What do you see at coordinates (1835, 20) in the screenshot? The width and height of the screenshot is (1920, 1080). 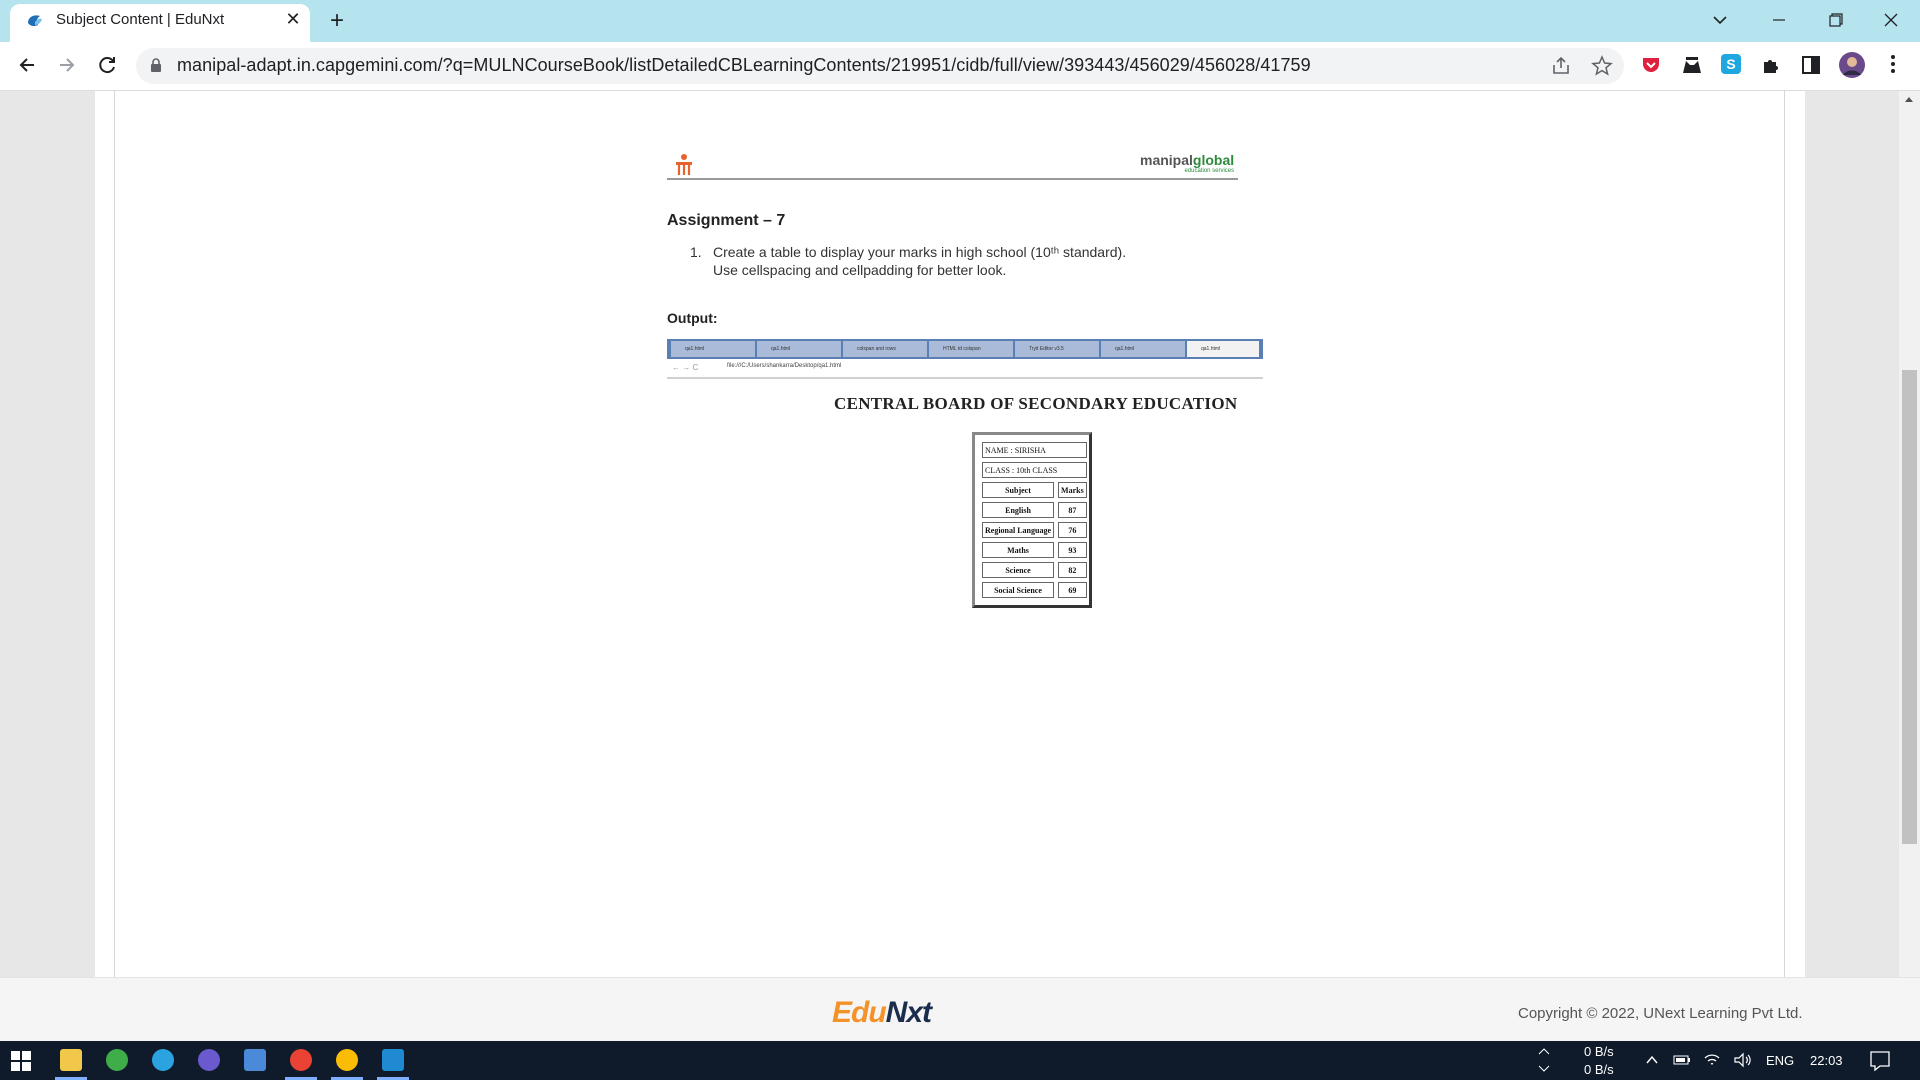 I see `window-restore-icon` at bounding box center [1835, 20].